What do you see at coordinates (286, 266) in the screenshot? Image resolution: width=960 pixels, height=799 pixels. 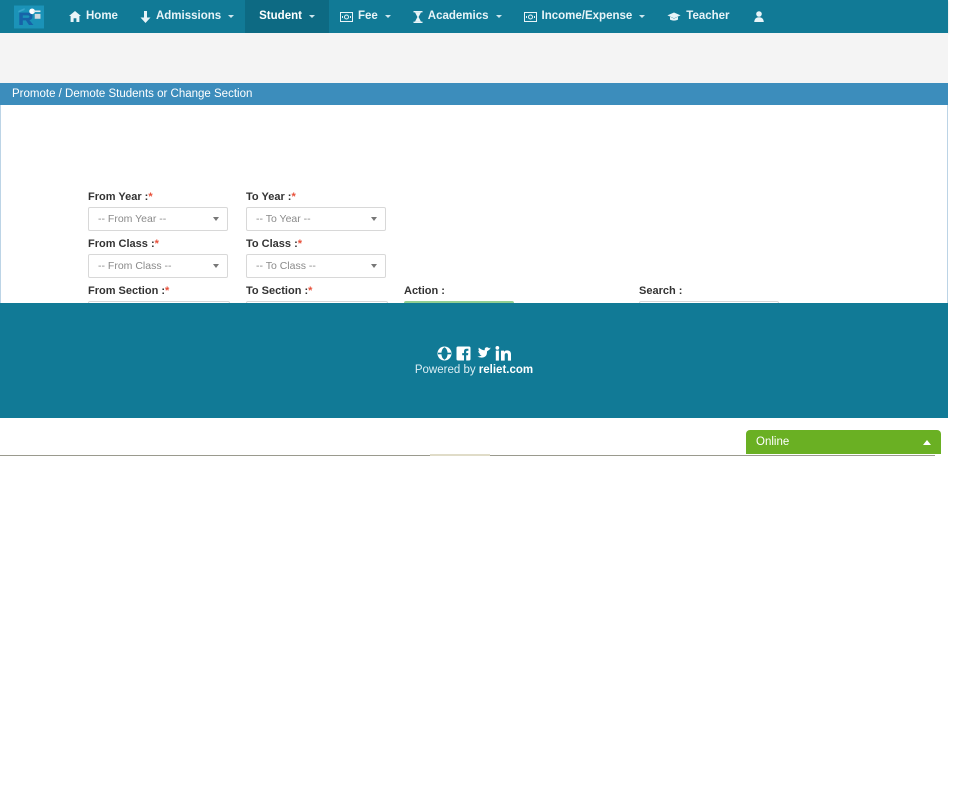 I see `to-class-value: -- To Class --` at bounding box center [286, 266].